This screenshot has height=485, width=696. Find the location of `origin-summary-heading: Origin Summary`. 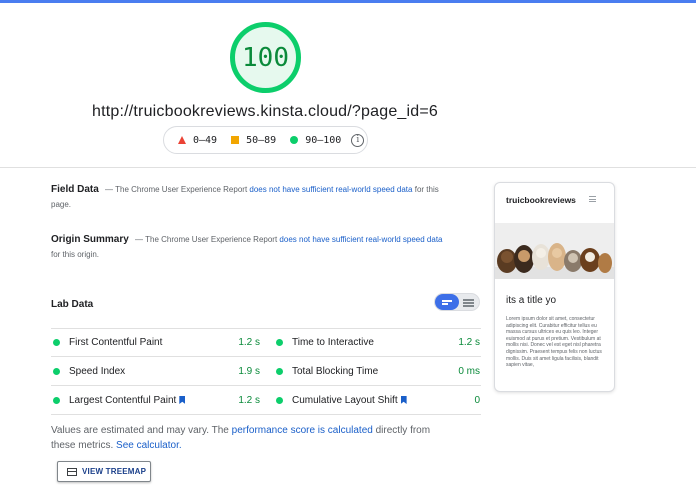

origin-summary-heading: Origin Summary is located at coordinates (90, 239).